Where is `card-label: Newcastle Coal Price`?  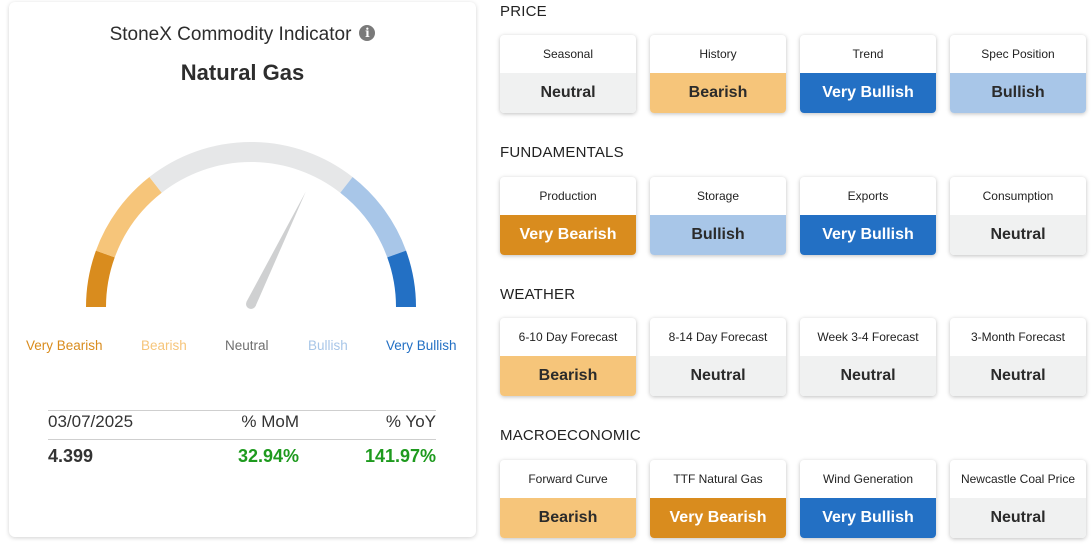 card-label: Newcastle Coal Price is located at coordinates (1018, 479).